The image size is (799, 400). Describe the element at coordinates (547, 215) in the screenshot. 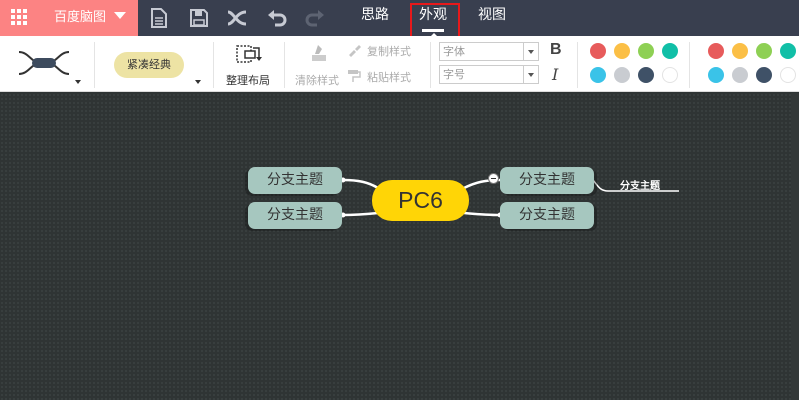

I see `branch-topic-right-2: 分支主题` at that location.